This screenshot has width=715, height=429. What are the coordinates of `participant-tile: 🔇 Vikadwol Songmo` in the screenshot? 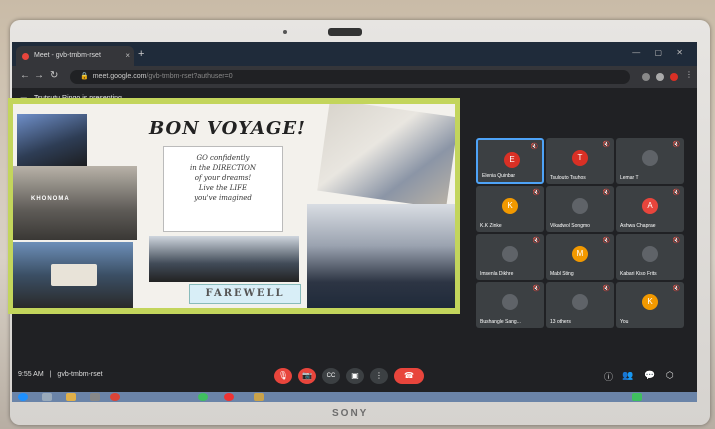 It's located at (580, 209).